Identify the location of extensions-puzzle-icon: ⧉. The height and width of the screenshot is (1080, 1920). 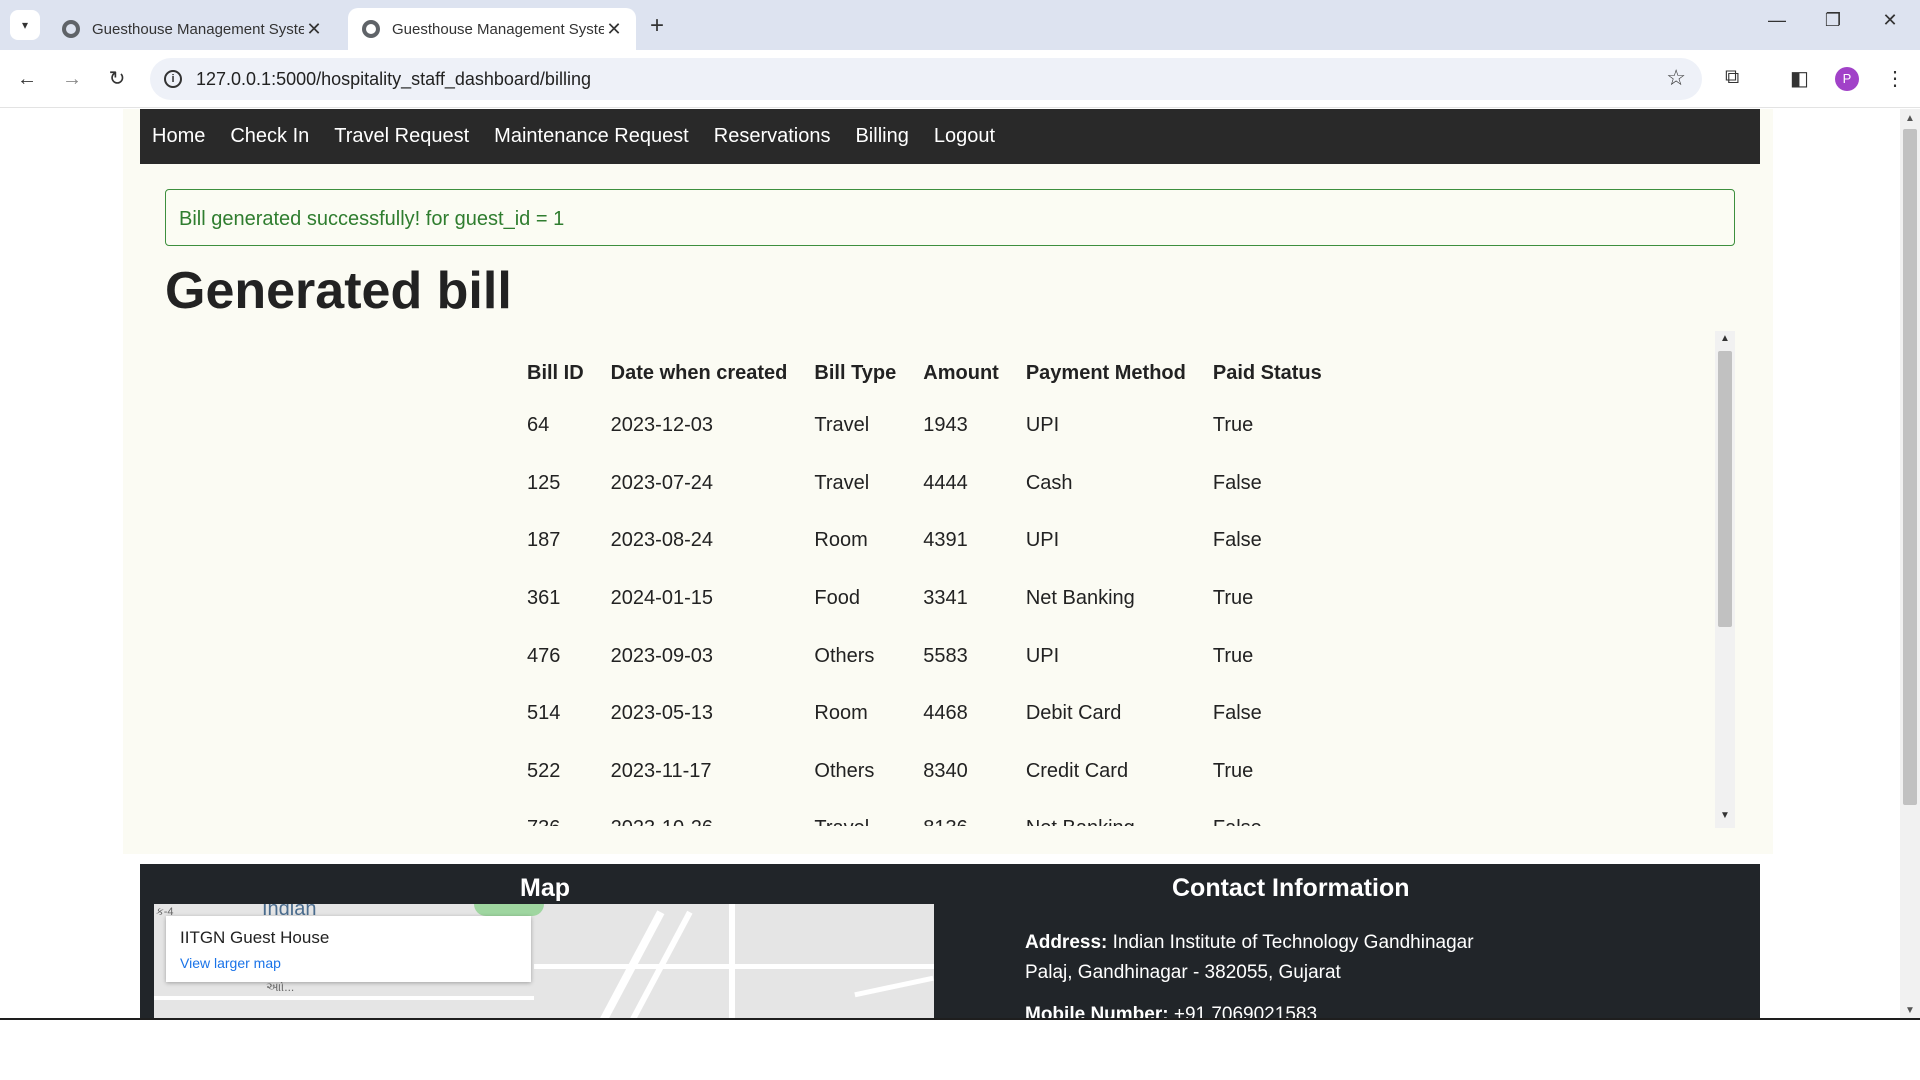
(1732, 77).